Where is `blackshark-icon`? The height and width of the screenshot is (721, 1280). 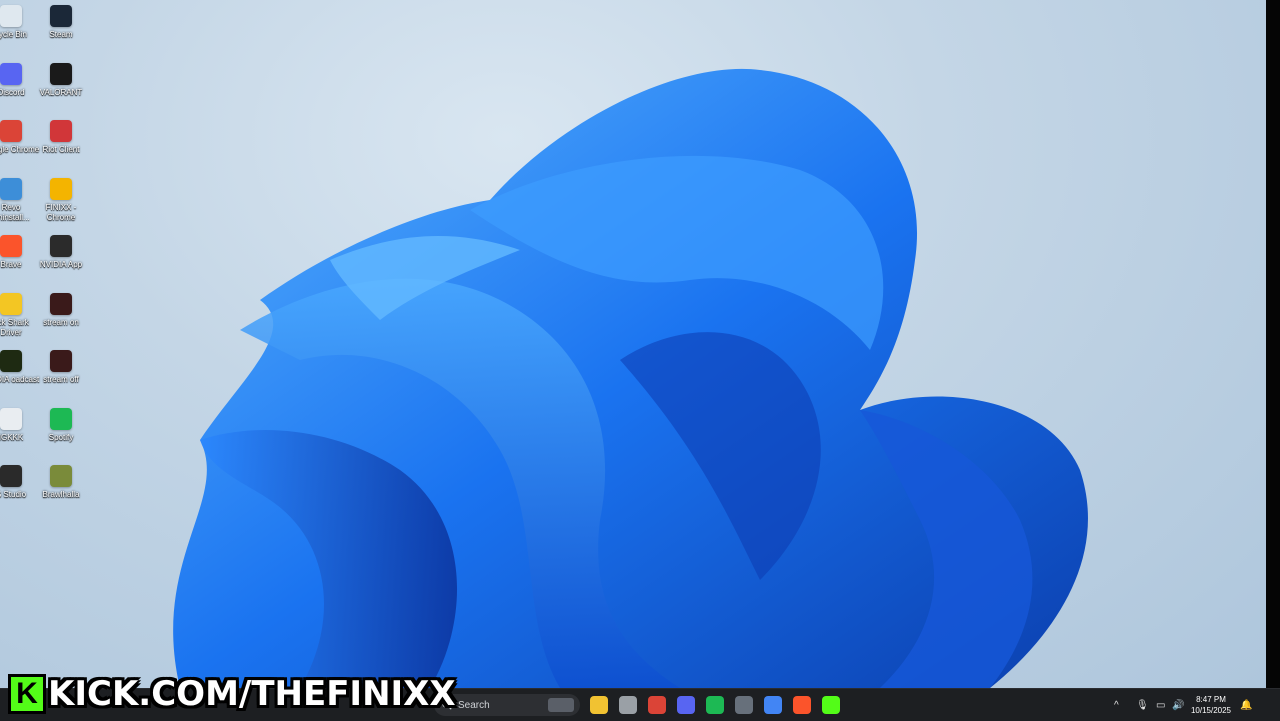 blackshark-icon is located at coordinates (11, 303).